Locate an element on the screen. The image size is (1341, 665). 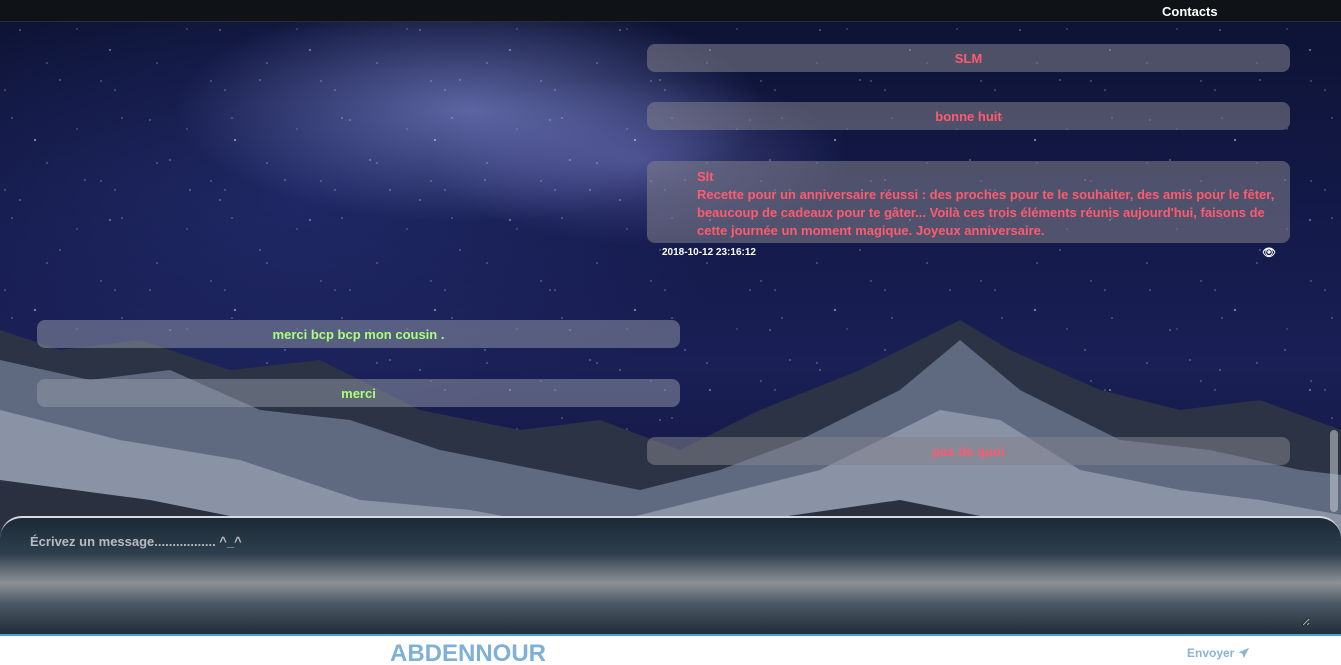
message-text: merci bcp bcp mon cousin . is located at coordinates (358, 334).